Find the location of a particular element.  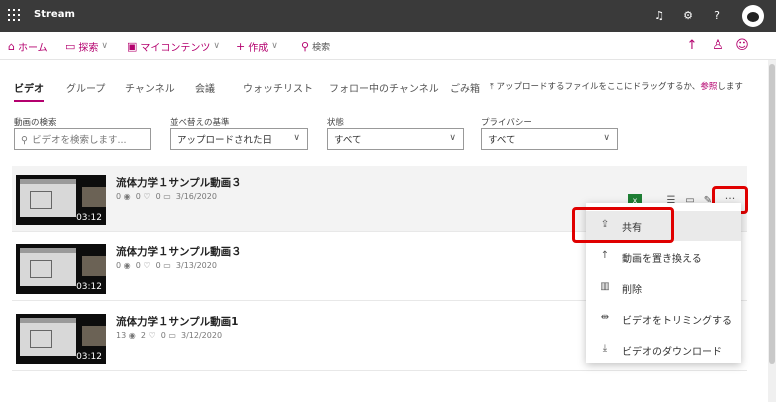

nav-create: + 作成 ∨ is located at coordinates (257, 46).